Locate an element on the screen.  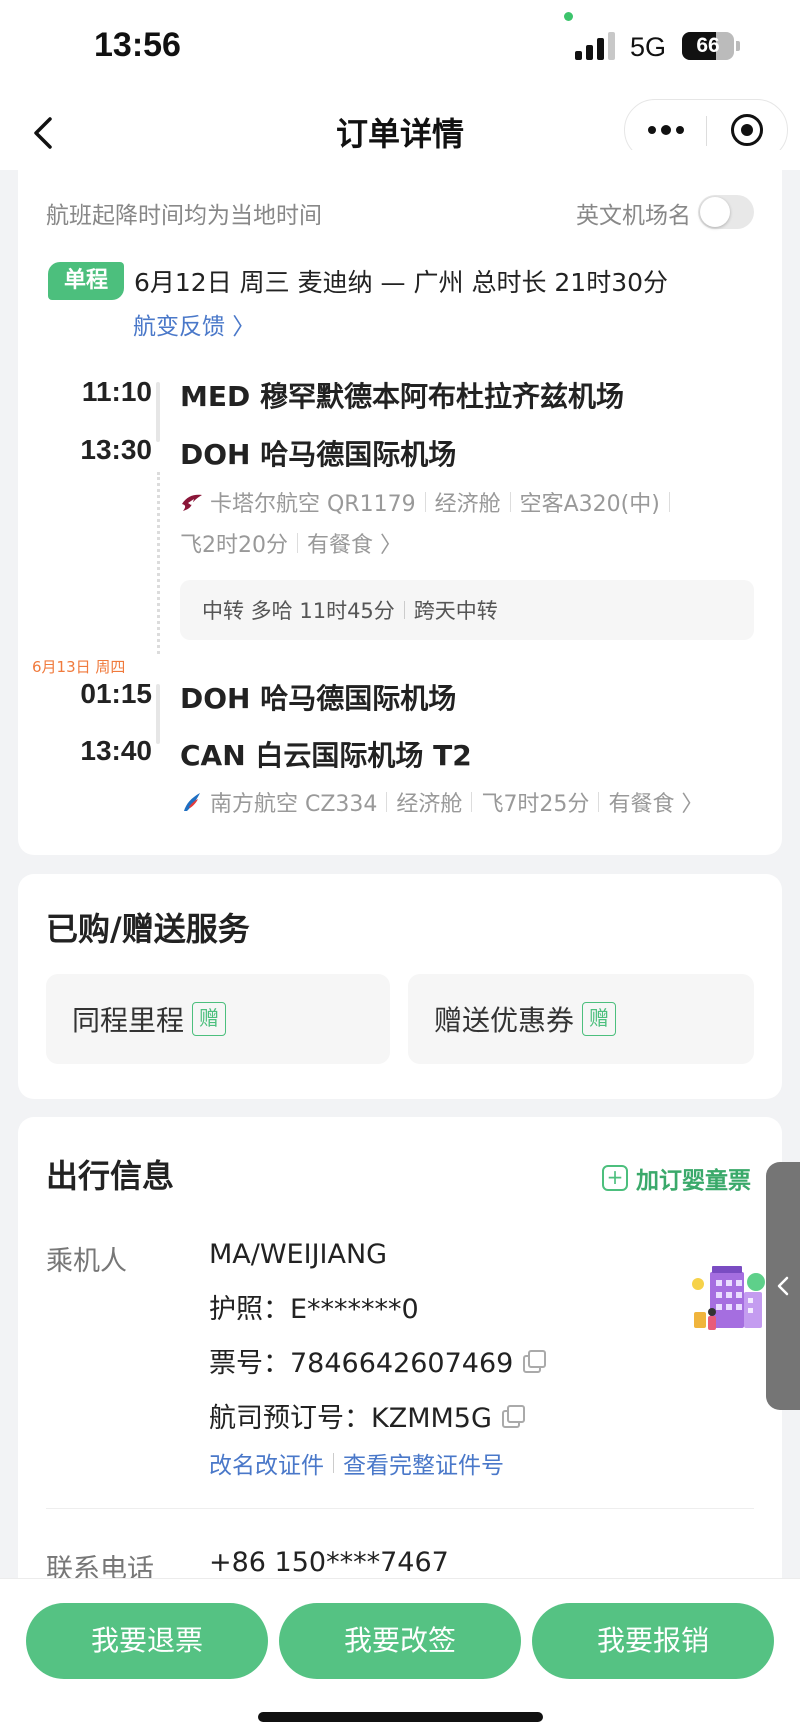
travel-info-title: 出行信息 is located at coordinates (110, 1176).